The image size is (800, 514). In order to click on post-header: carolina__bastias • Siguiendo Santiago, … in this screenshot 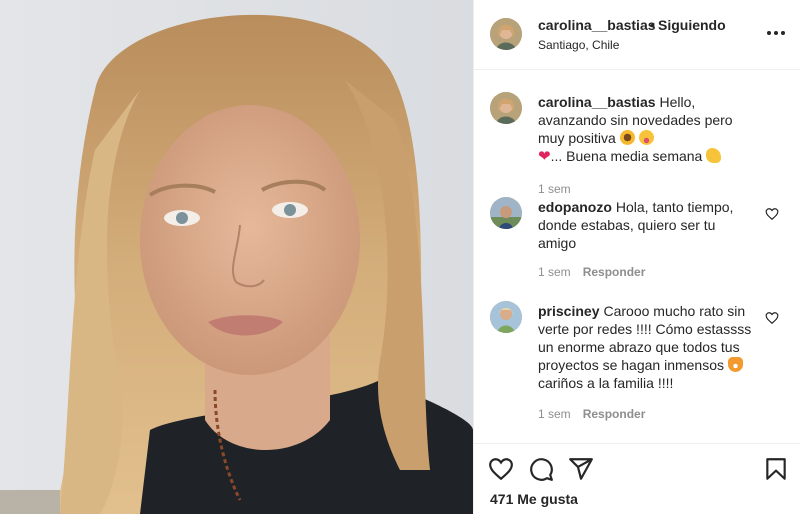, I will do `click(637, 35)`.